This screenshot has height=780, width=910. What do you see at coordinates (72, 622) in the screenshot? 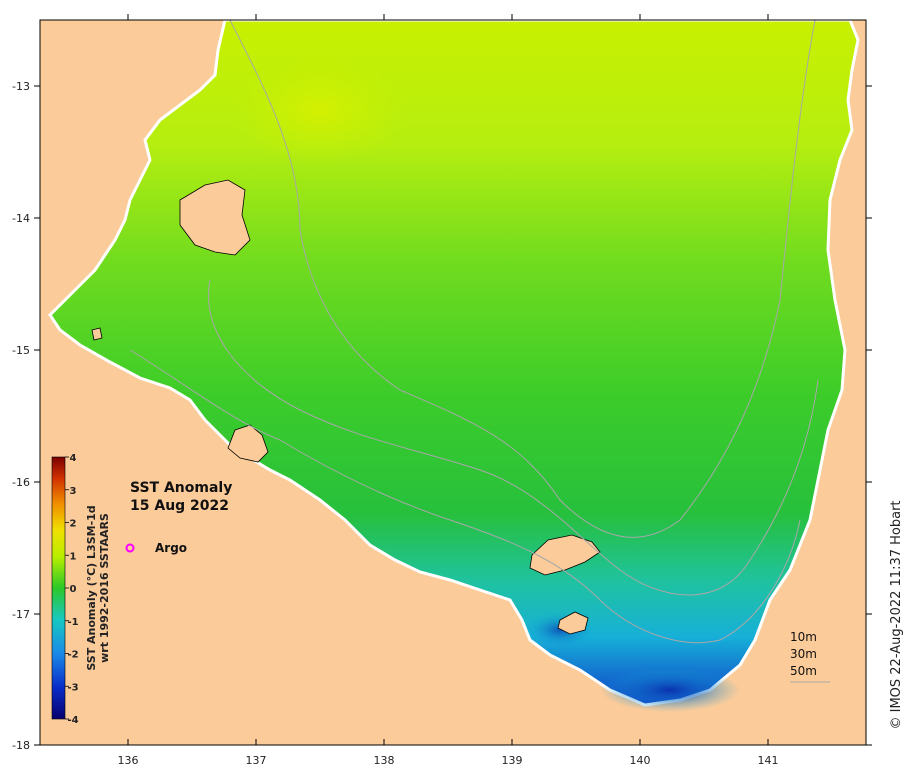
I see `colorbar-tick-label: -1` at bounding box center [72, 622].